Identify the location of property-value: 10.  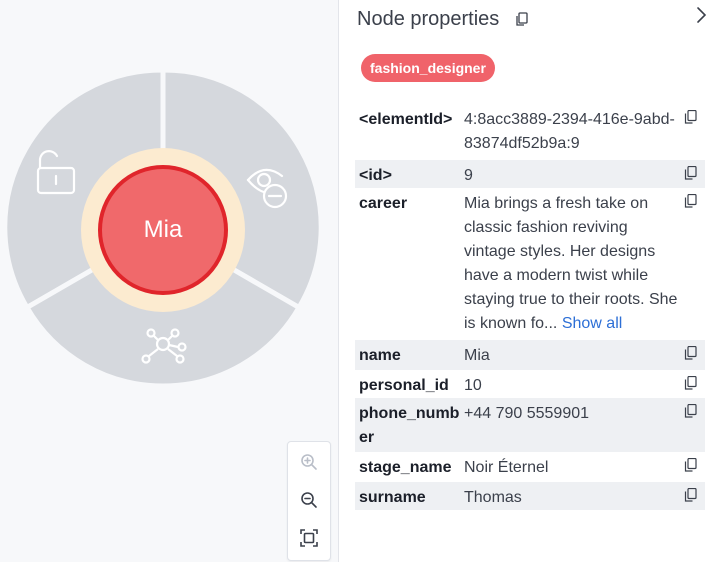
(473, 385).